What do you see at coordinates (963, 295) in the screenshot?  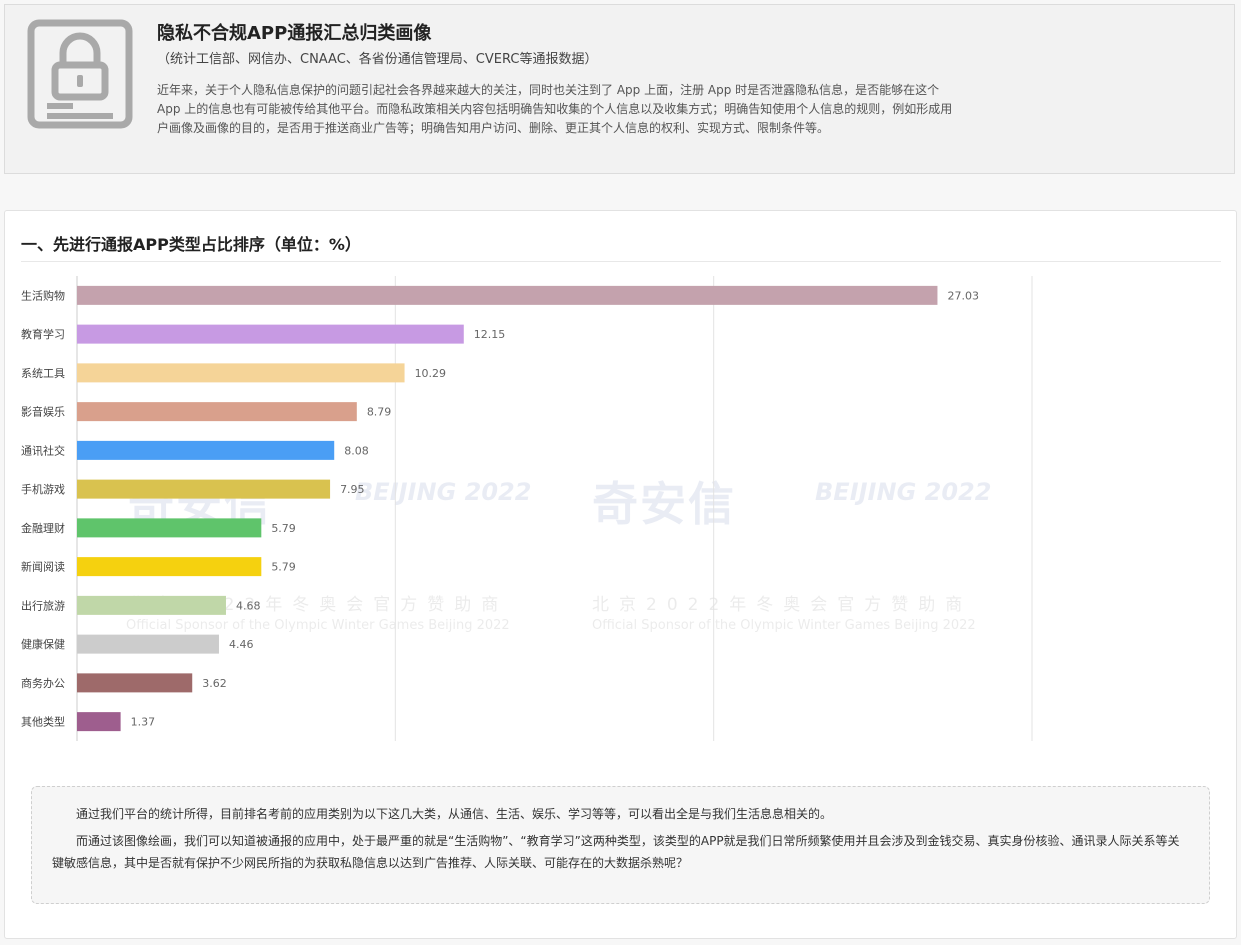 I see `value-label: 27.03` at bounding box center [963, 295].